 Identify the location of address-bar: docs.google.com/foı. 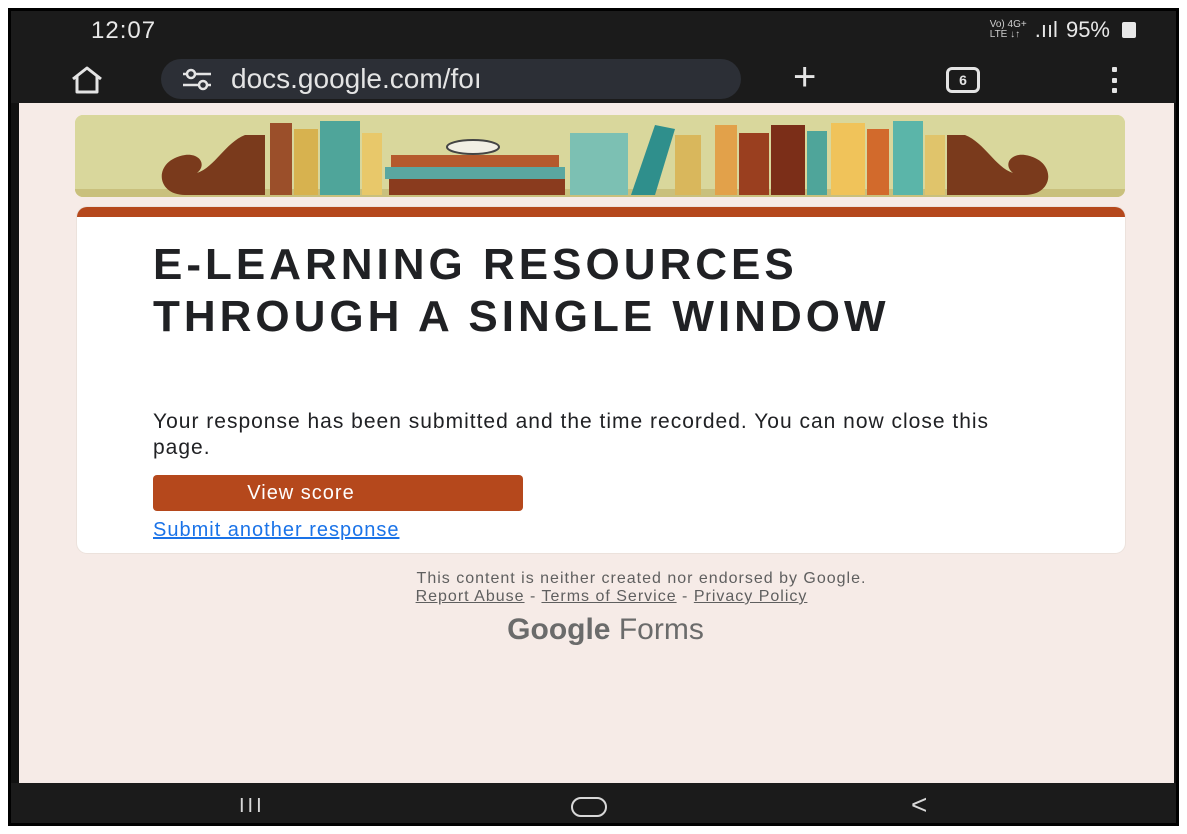
(451, 79).